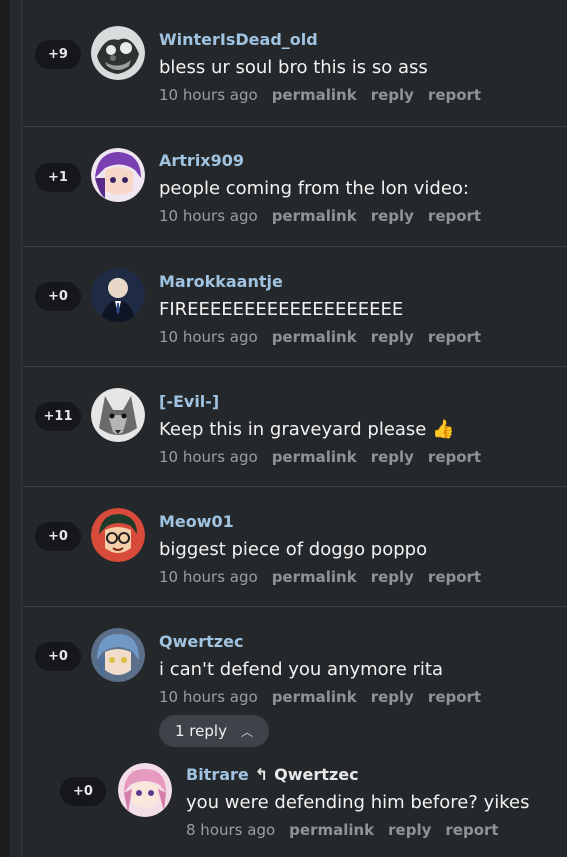  I want to click on username-label: Bitrare, so click(217, 775).